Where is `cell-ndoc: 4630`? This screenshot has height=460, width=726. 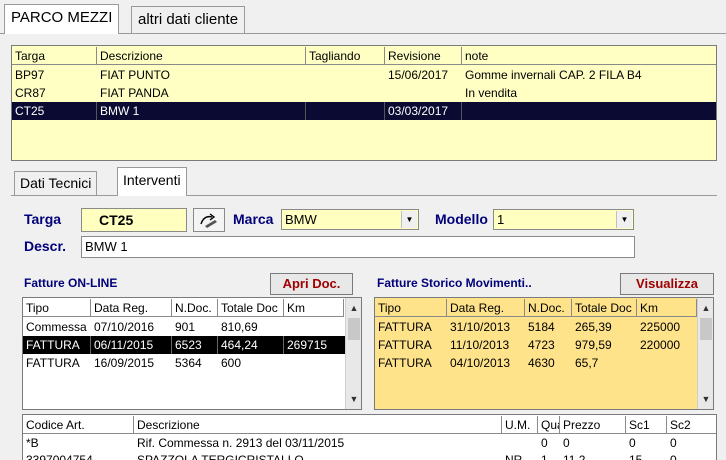
cell-ndoc: 4630 is located at coordinates (541, 363).